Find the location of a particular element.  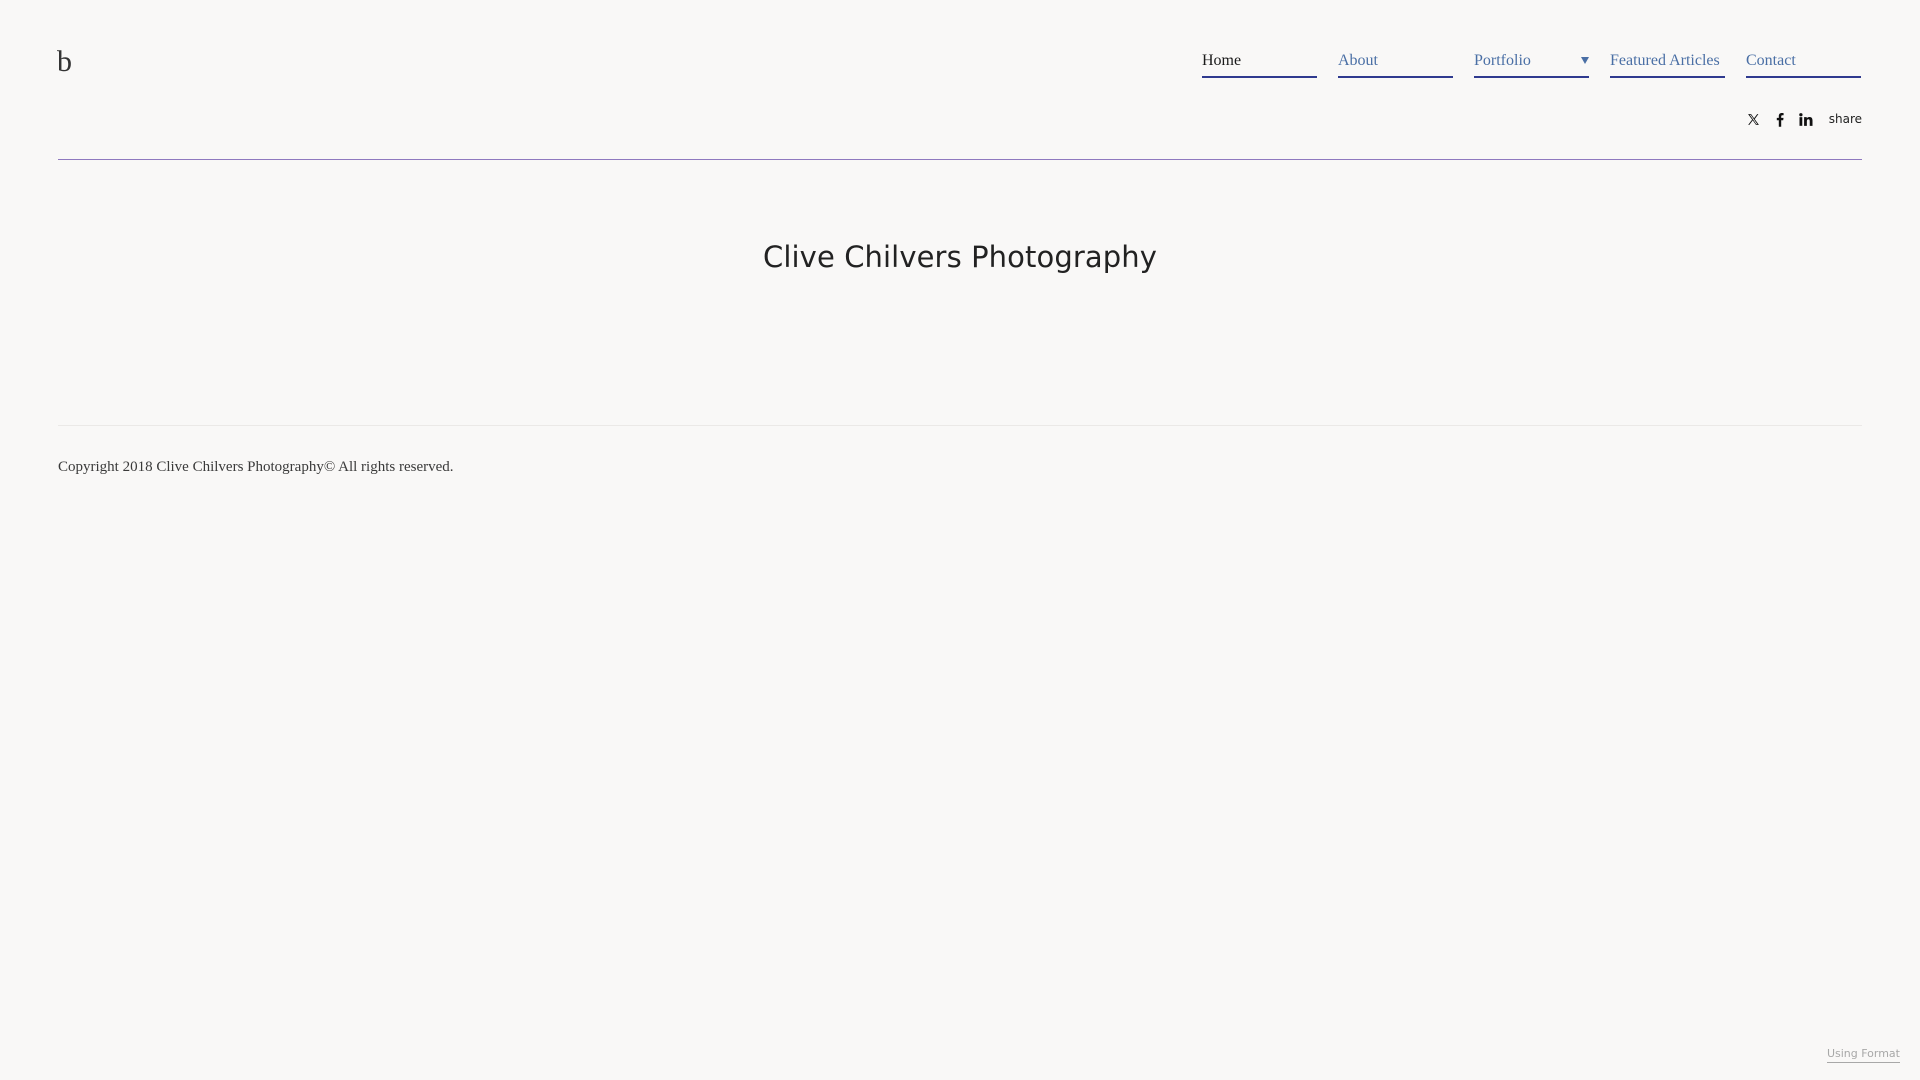

footer-divider is located at coordinates (960, 425).